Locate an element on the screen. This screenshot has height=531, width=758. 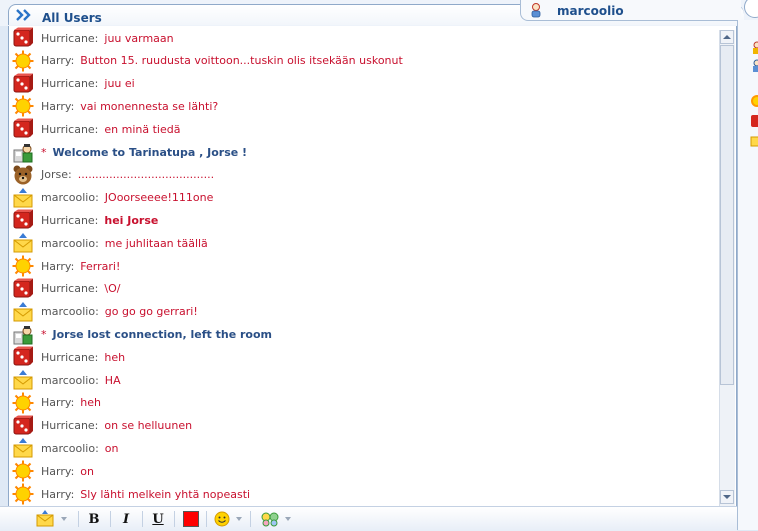
double-chevron-icon is located at coordinates (23, 15).